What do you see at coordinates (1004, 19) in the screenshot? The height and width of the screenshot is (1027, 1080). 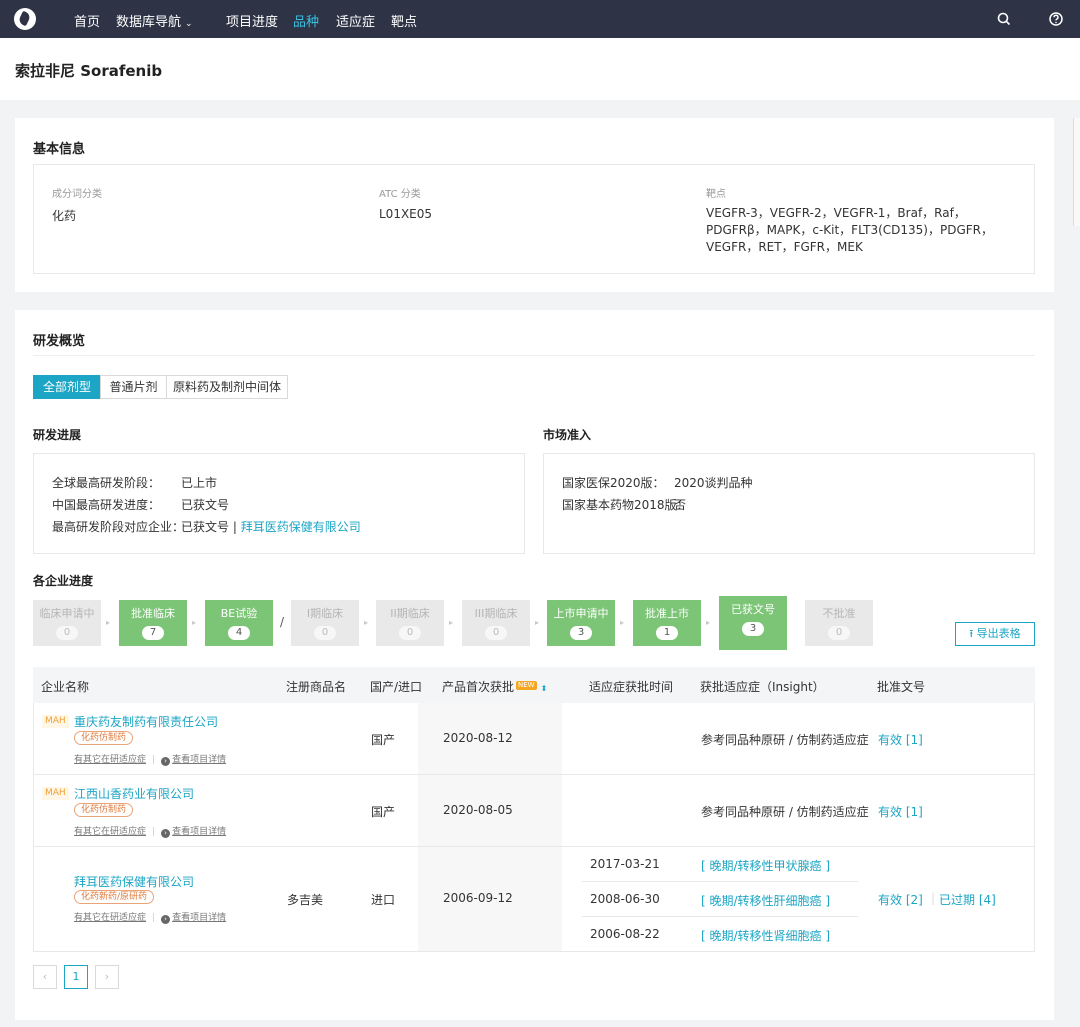 I see `search-icon` at bounding box center [1004, 19].